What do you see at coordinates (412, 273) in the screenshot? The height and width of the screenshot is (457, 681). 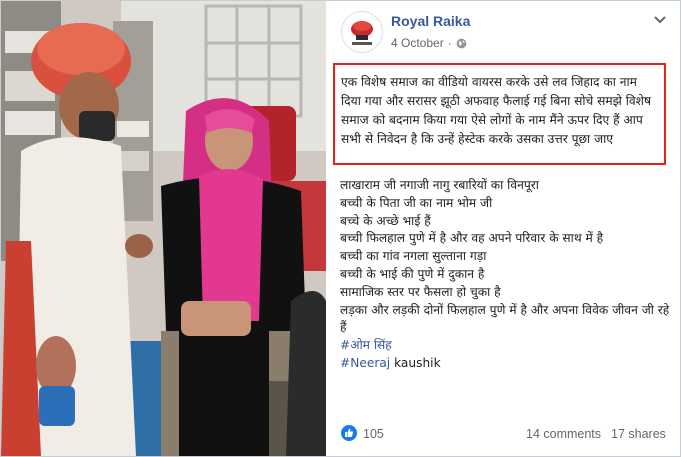 I see `body-line: बच्ची के भाई की पुणे में दुकान है` at bounding box center [412, 273].